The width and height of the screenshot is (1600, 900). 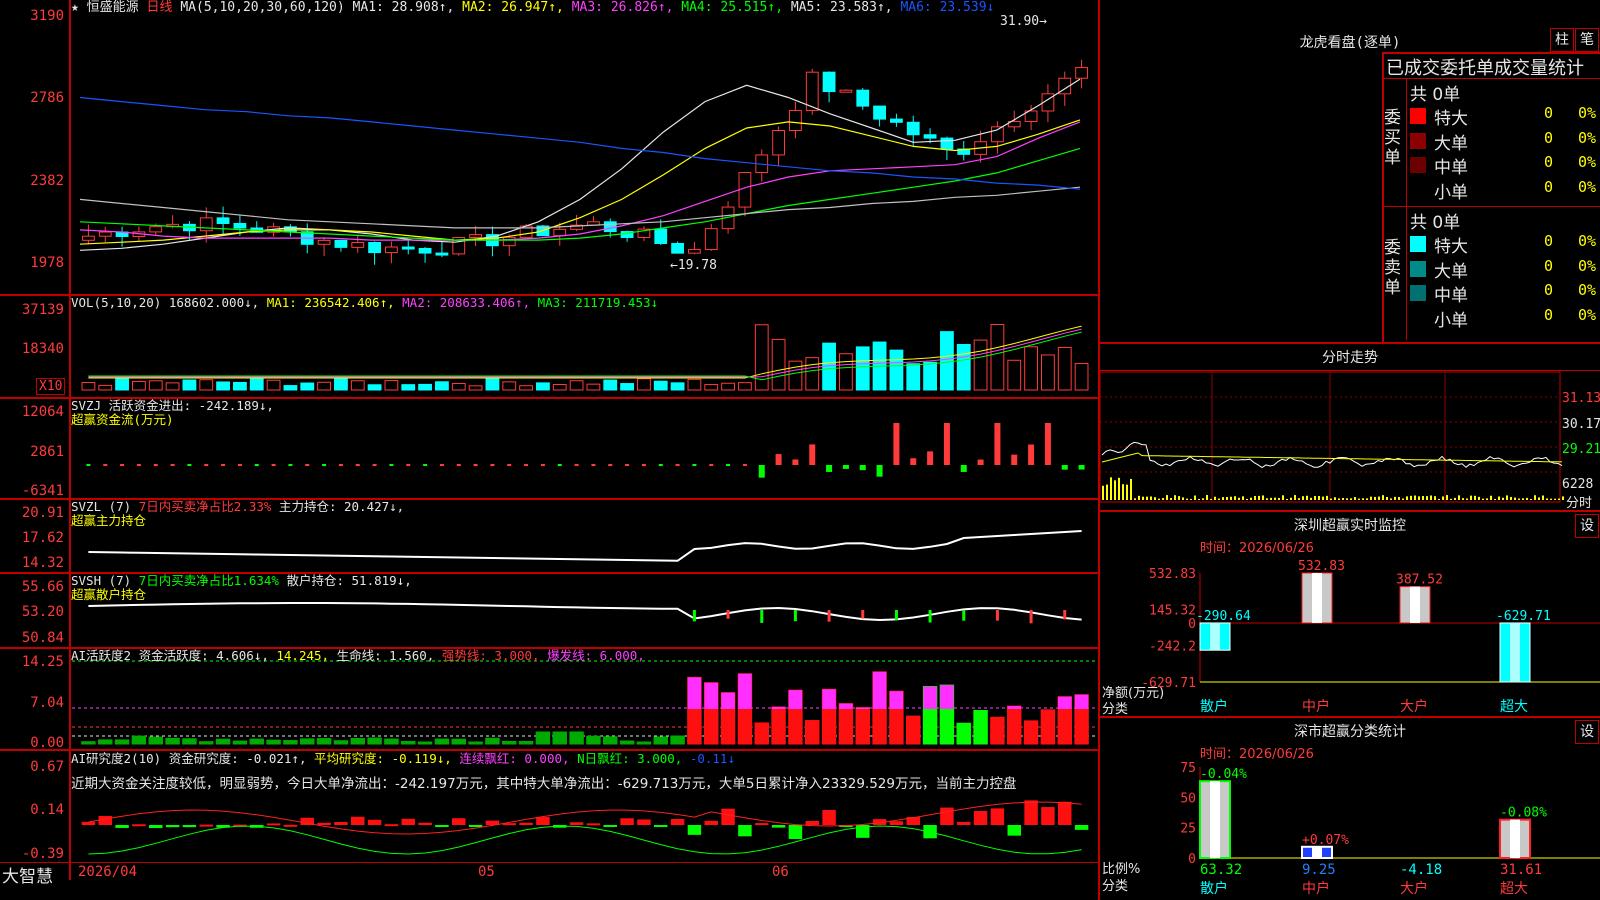 What do you see at coordinates (51, 386) in the screenshot?
I see `vol-unit-badge: X10` at bounding box center [51, 386].